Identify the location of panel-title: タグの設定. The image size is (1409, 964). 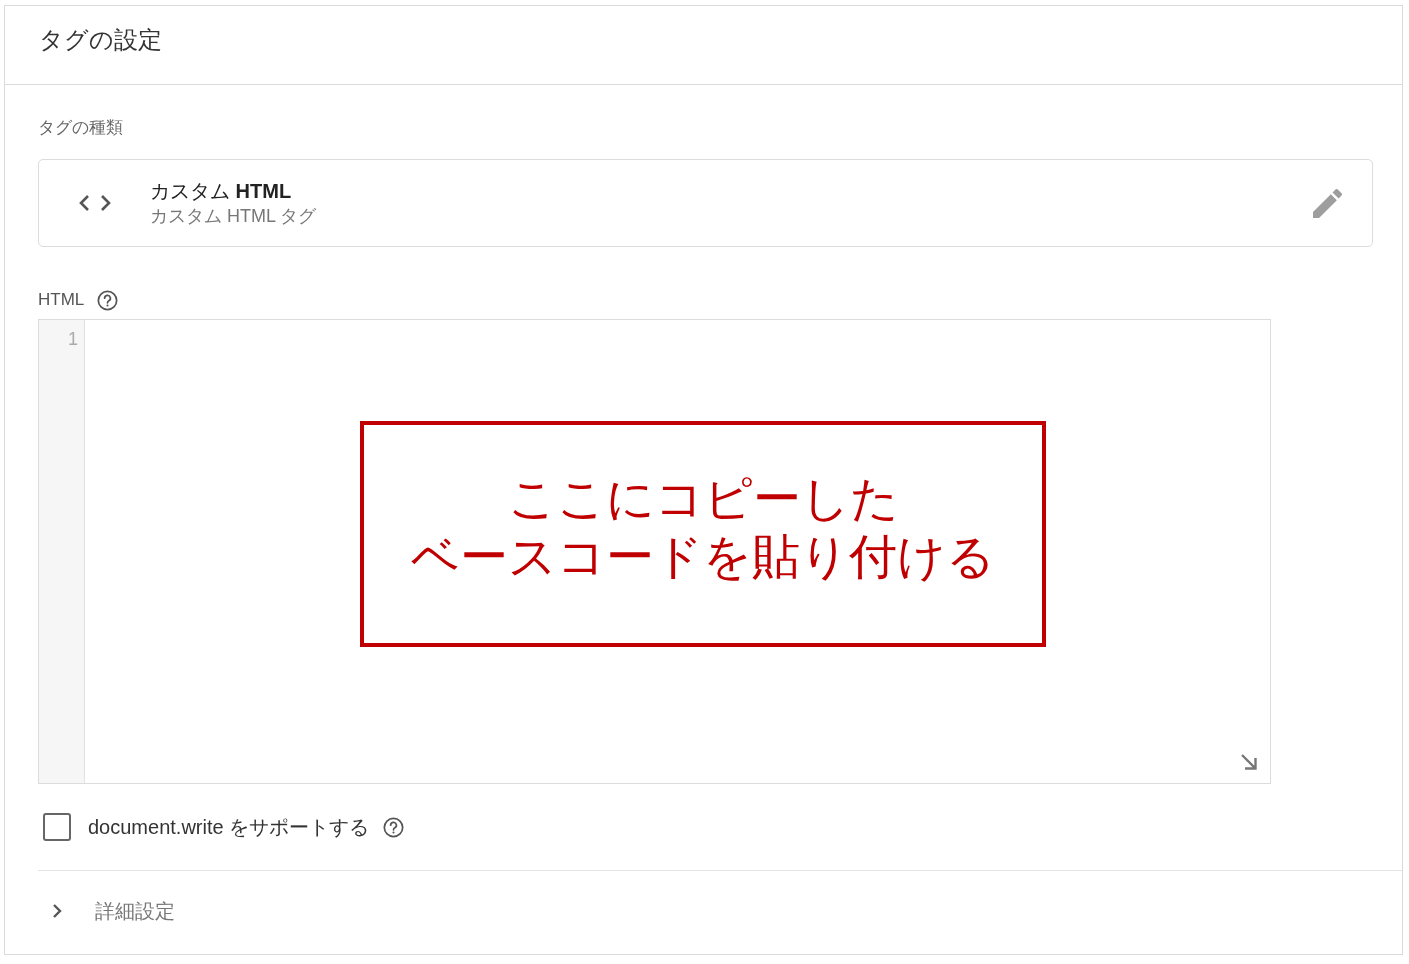
(100, 40).